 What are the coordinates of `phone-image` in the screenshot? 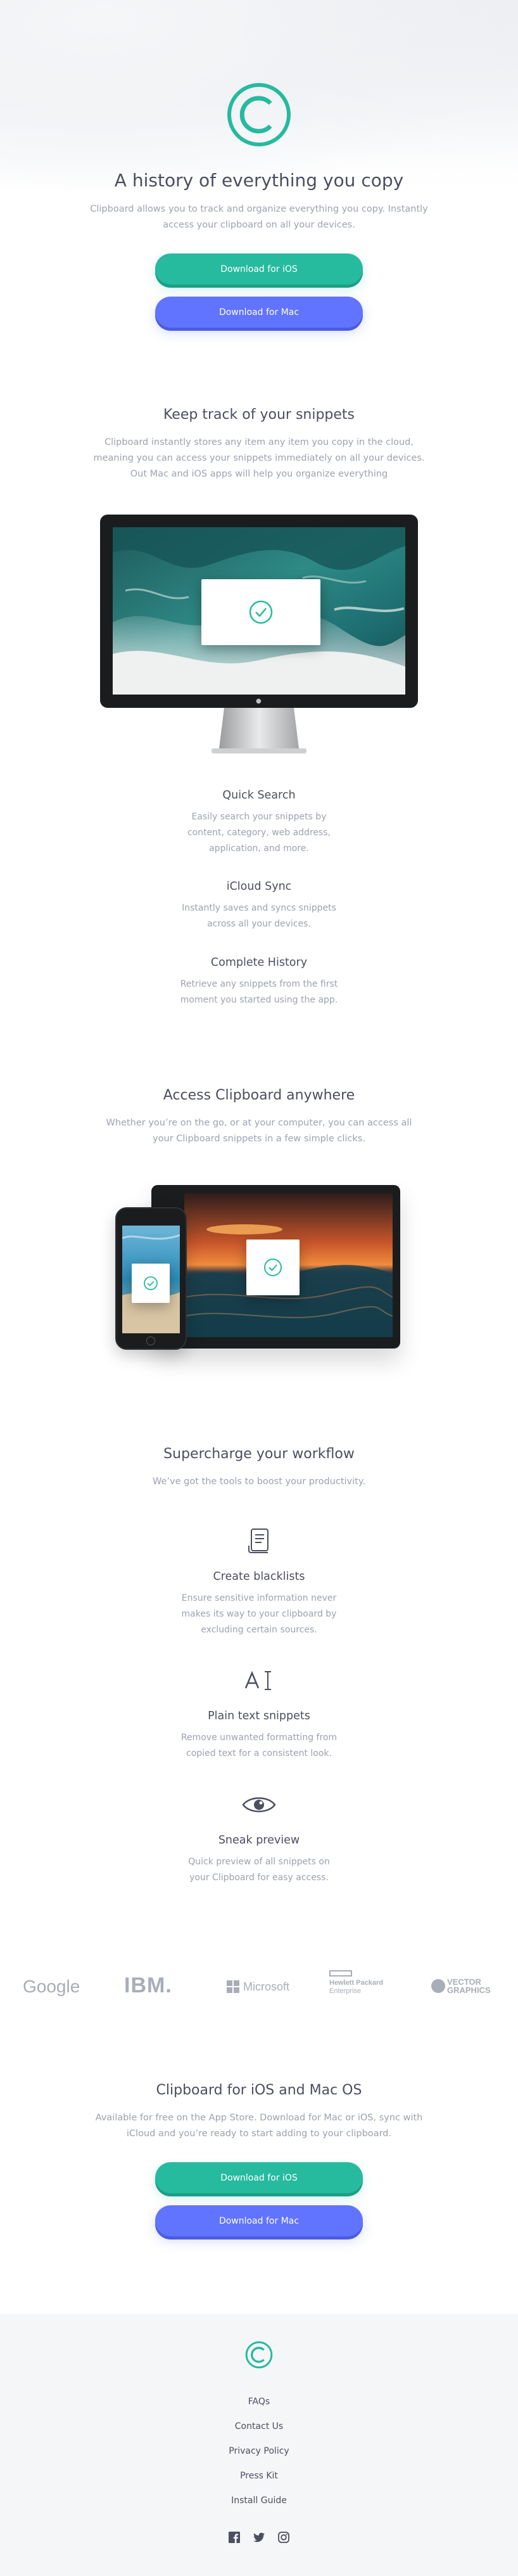 It's located at (151, 1278).